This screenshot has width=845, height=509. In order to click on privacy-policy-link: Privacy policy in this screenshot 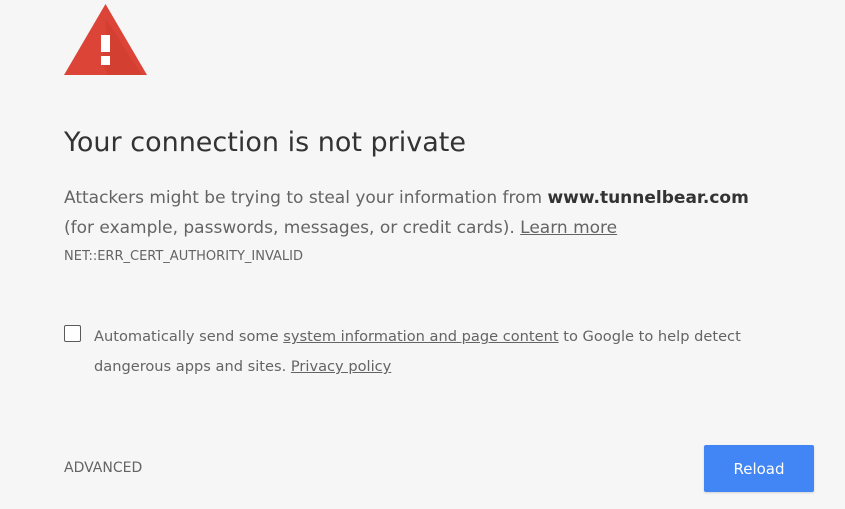, I will do `click(341, 366)`.